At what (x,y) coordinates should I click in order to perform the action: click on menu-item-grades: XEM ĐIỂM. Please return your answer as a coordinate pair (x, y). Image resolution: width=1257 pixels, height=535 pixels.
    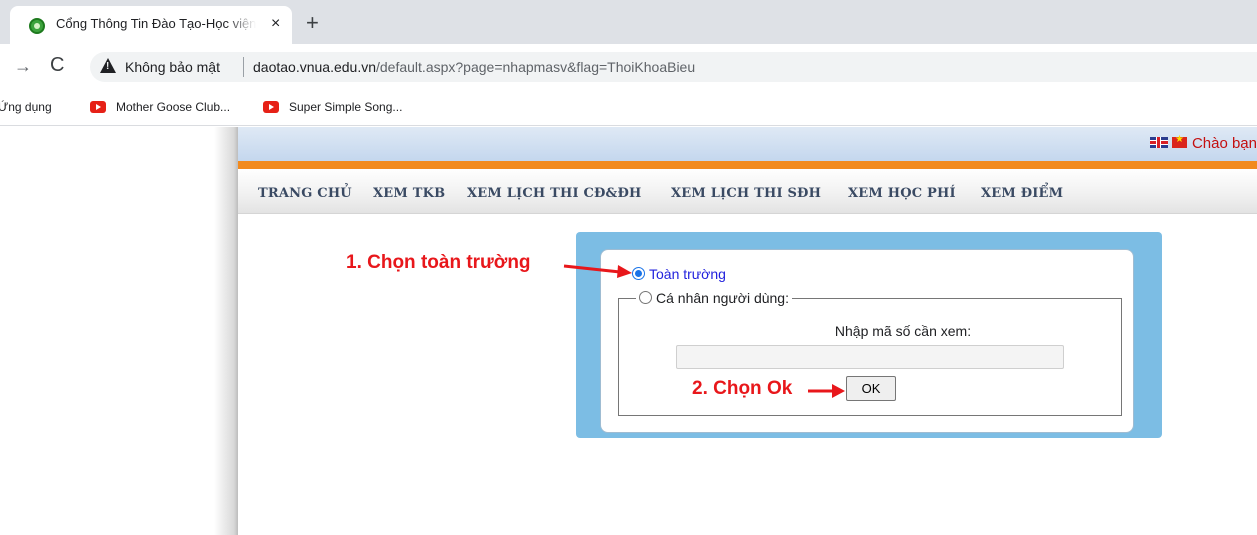
    Looking at the image, I should click on (1022, 193).